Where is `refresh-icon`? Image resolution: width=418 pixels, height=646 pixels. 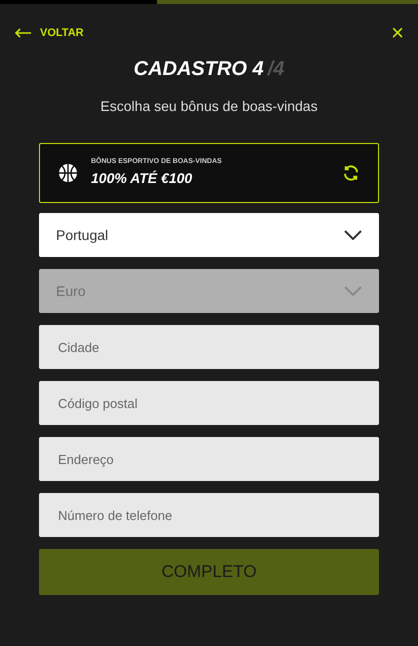
refresh-icon is located at coordinates (351, 173).